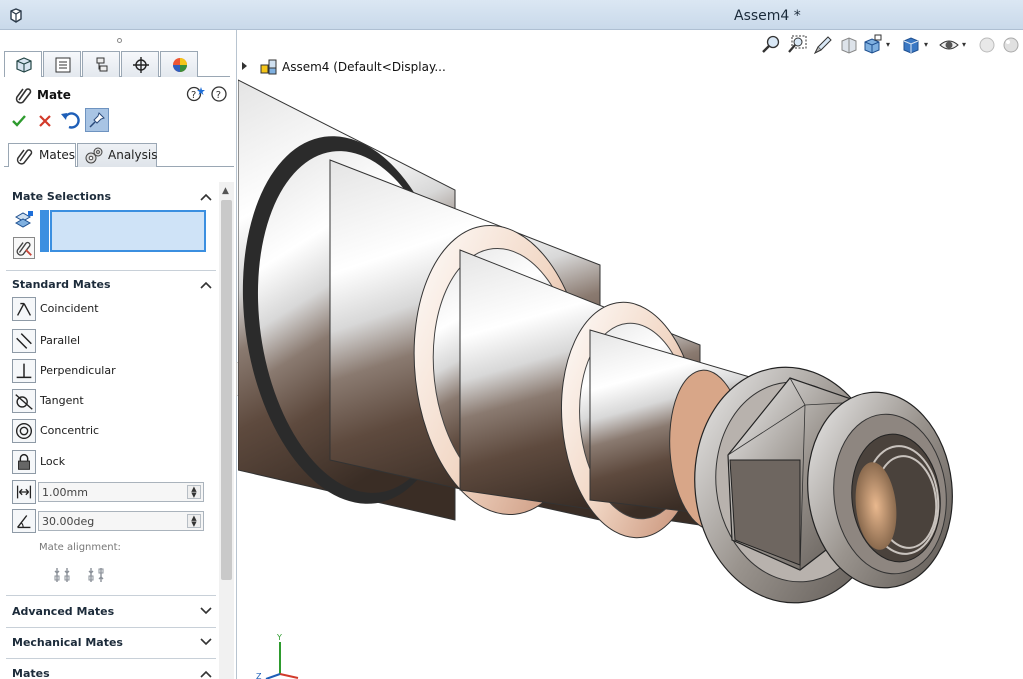 The width and height of the screenshot is (1023, 679). I want to click on heads-up-view-toolbar: ▾ ▾ ▾, so click(891, 45).